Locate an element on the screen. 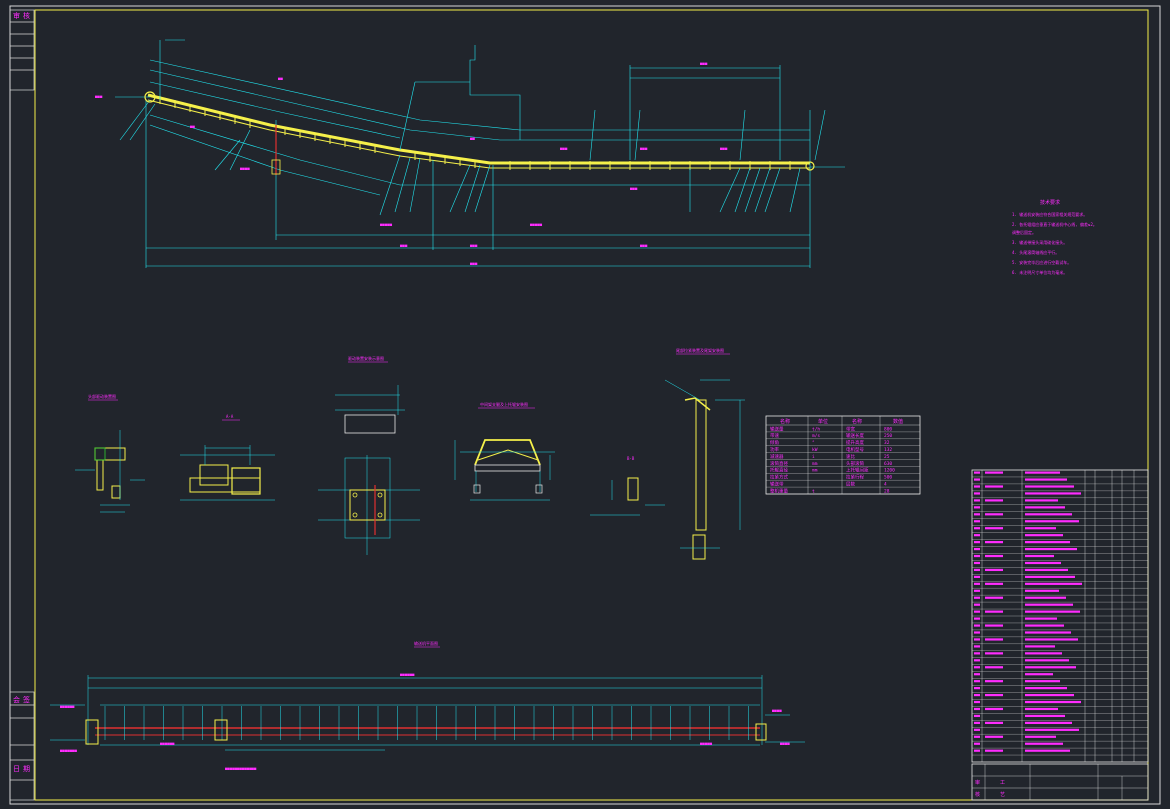  view-label-7: 输送机平面图 is located at coordinates (426, 643).